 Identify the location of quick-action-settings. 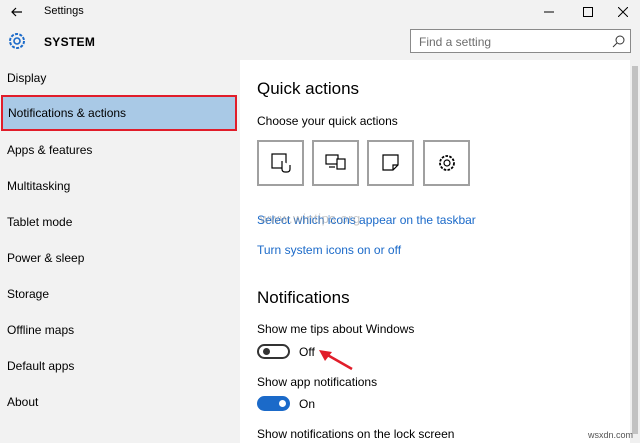
(446, 163).